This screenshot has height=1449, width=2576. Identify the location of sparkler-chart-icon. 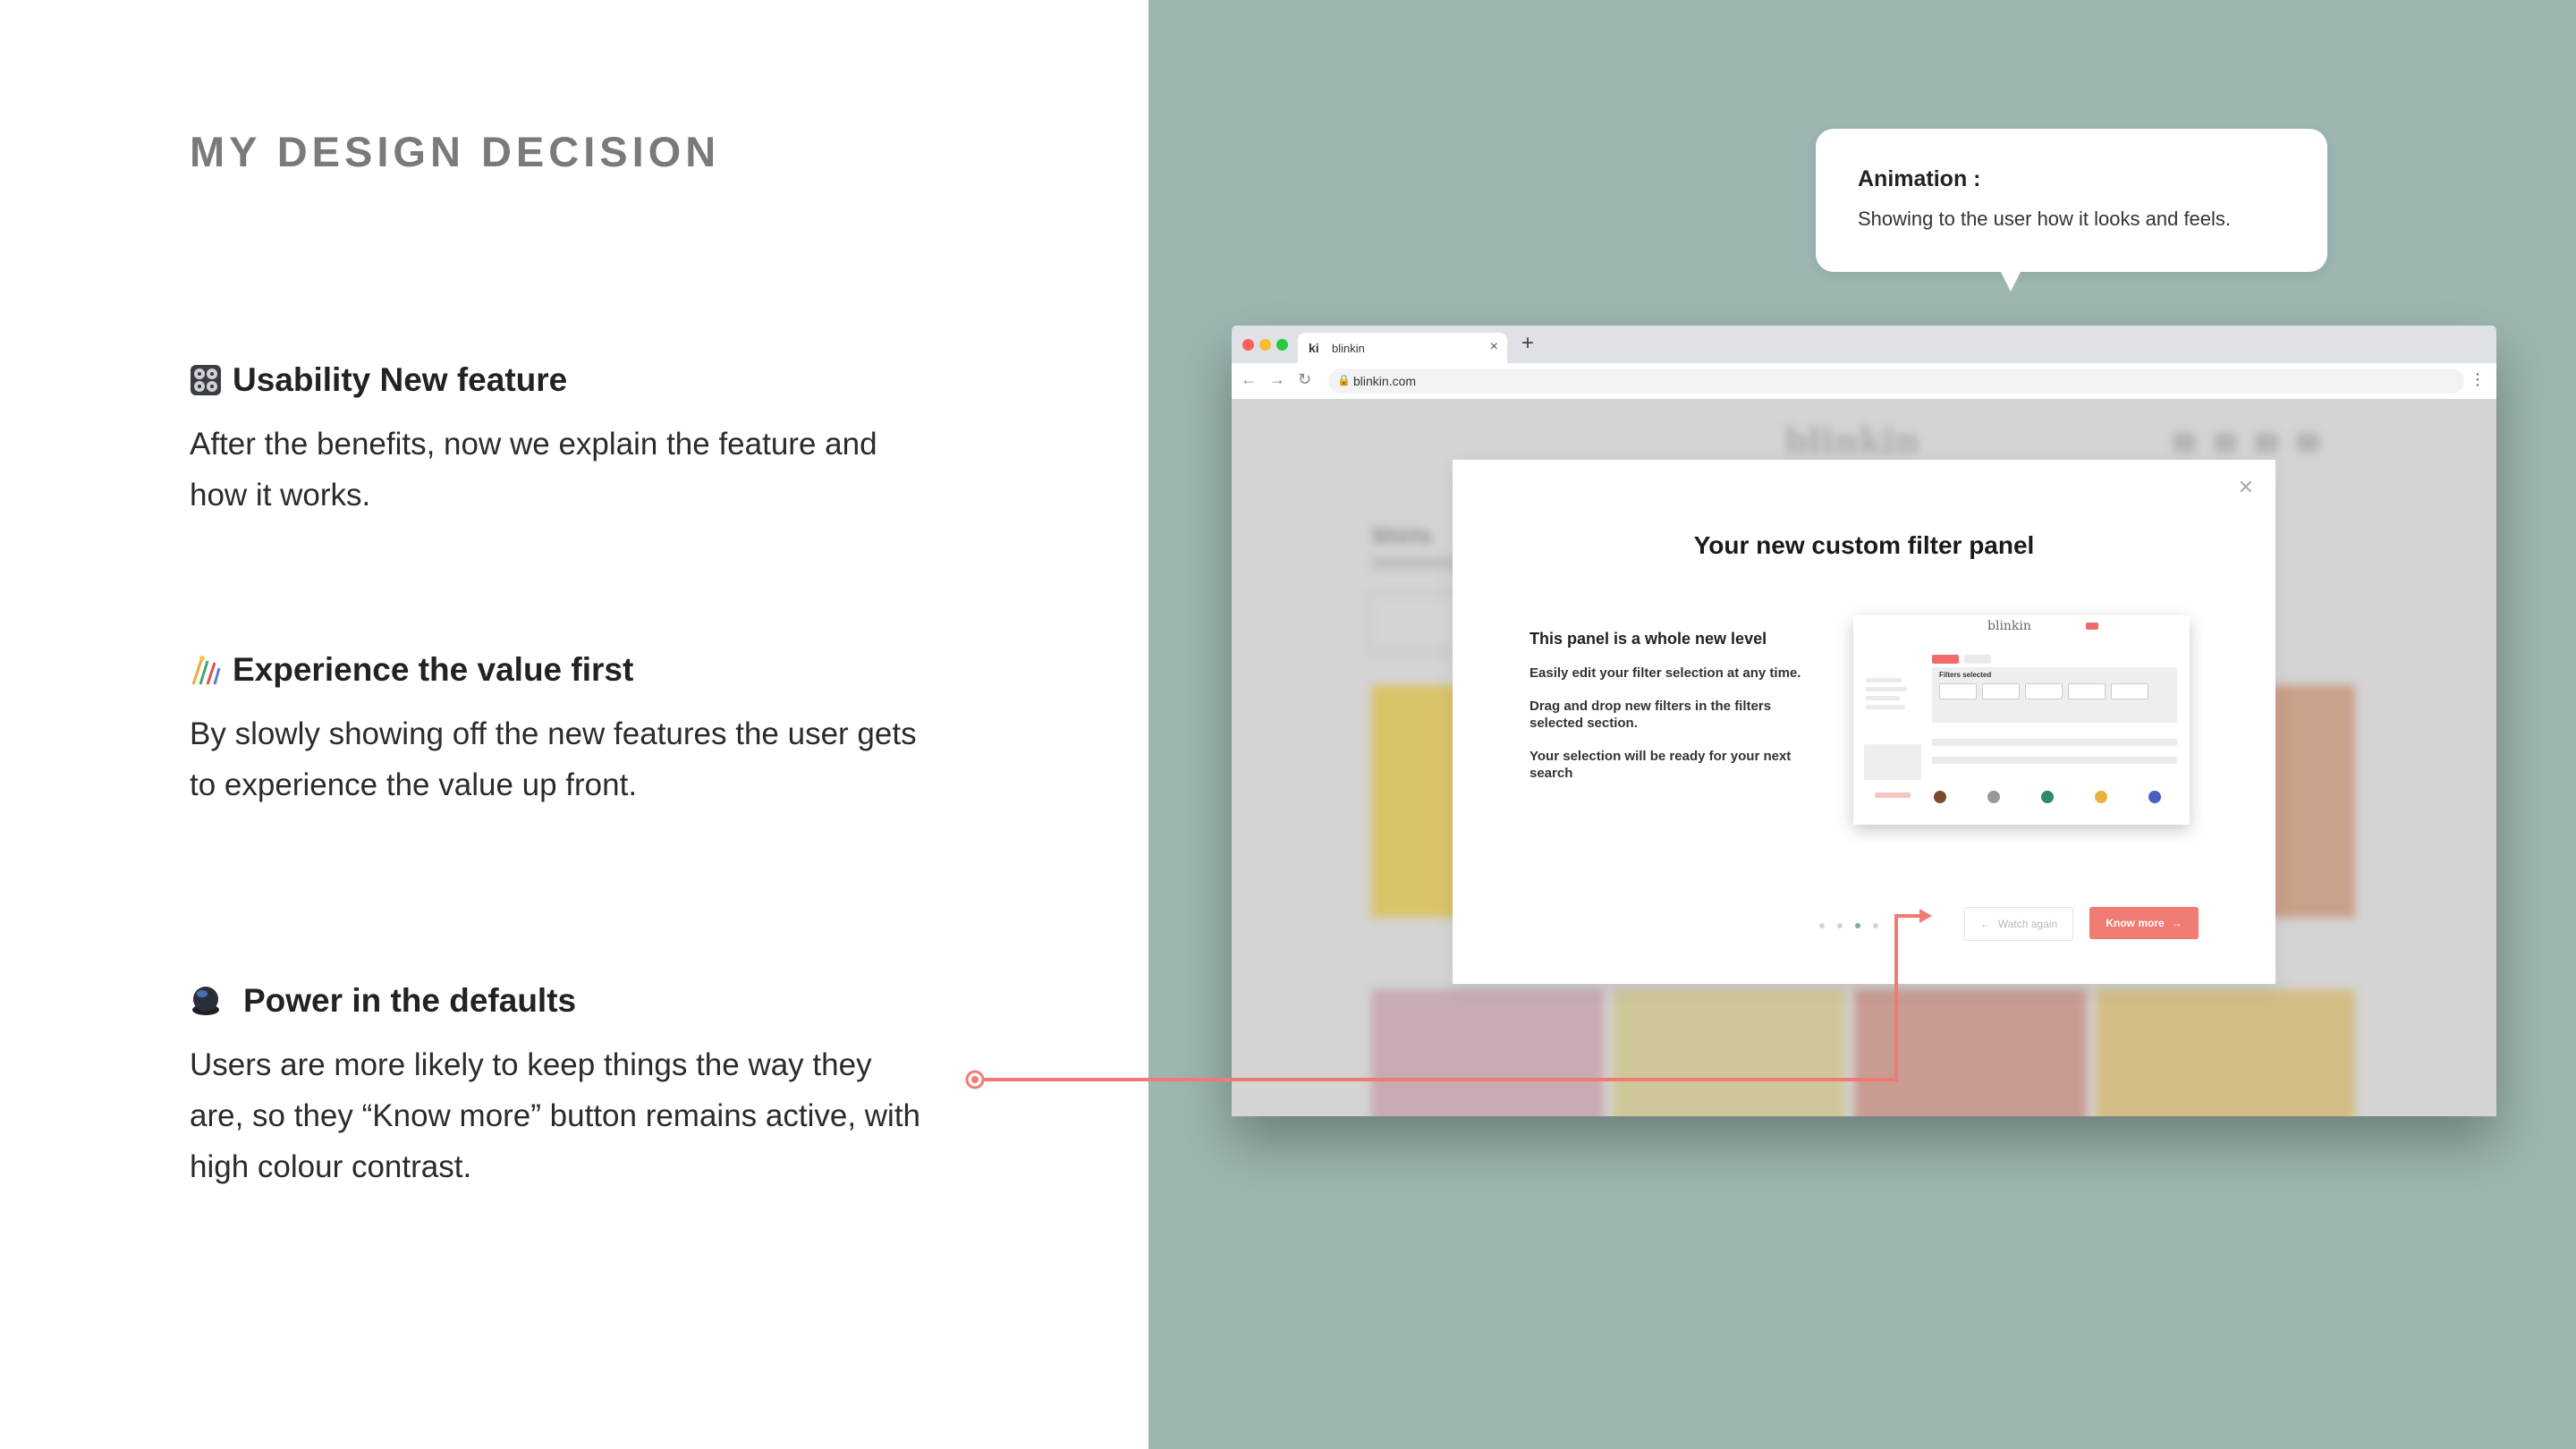
(206, 670).